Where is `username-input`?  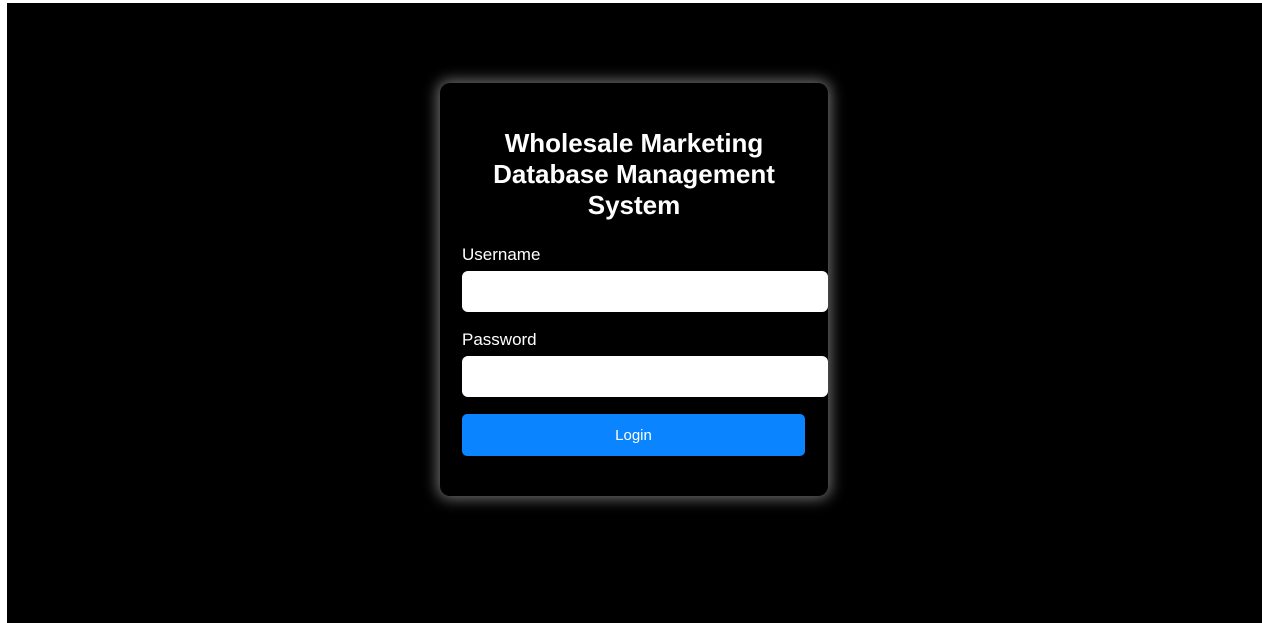 username-input is located at coordinates (645, 291).